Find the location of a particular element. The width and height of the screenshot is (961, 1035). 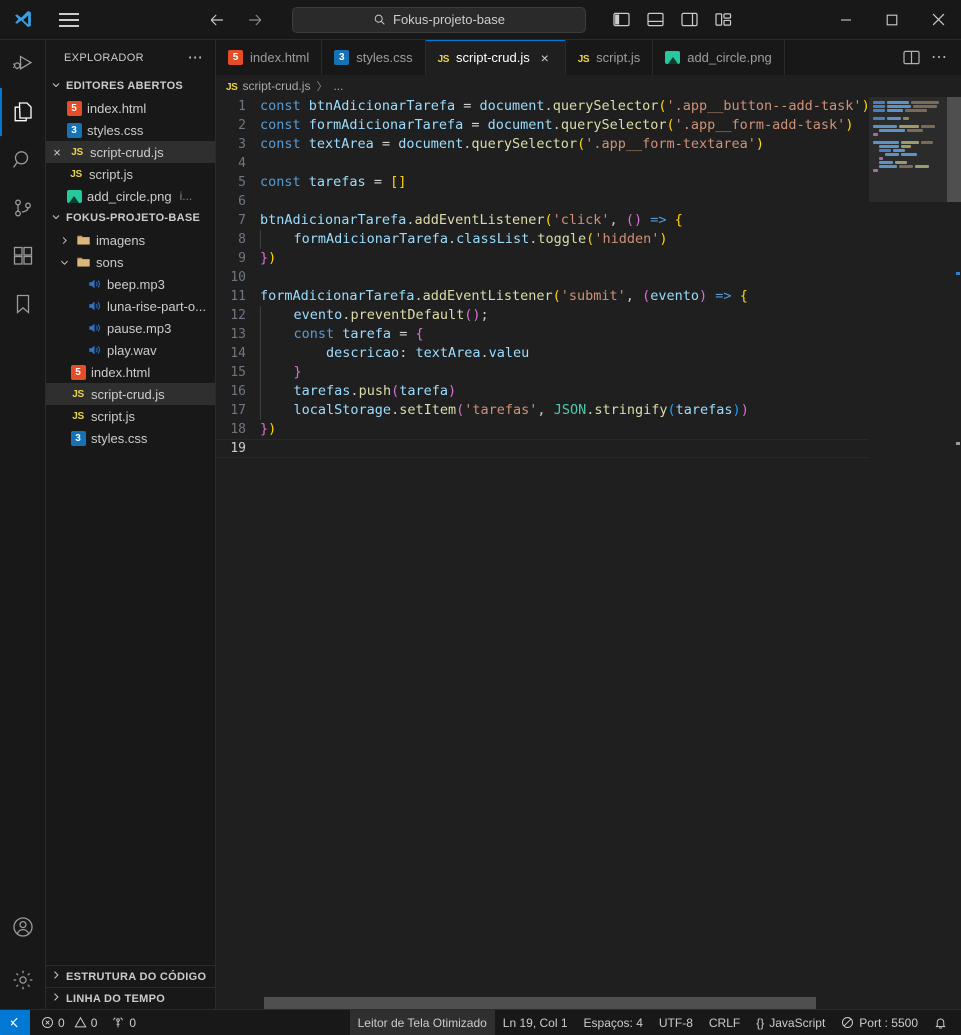

toggle-secondary-sidebar-icon is located at coordinates (689, 20).